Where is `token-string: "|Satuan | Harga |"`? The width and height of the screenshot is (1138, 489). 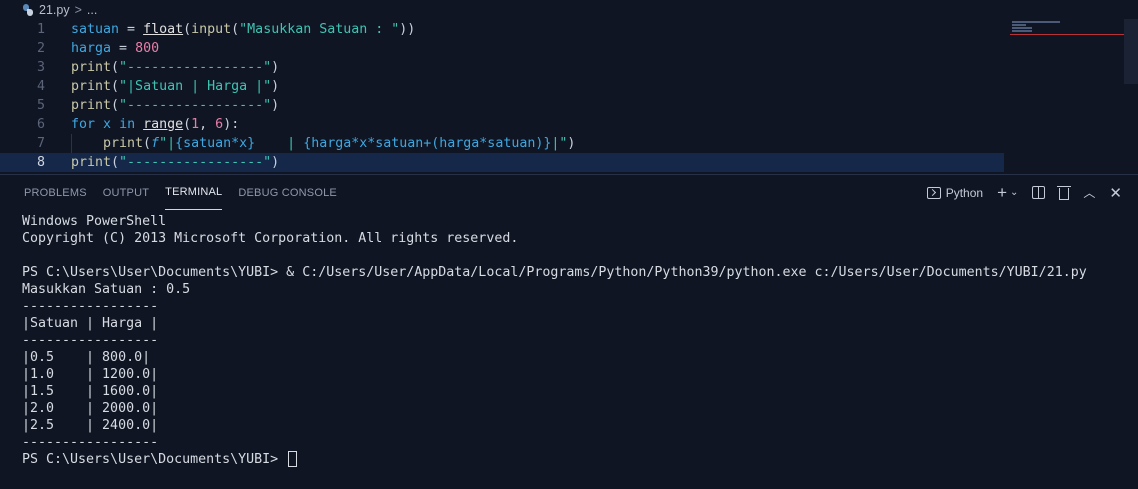 token-string: "|Satuan | Harga |" is located at coordinates (195, 86).